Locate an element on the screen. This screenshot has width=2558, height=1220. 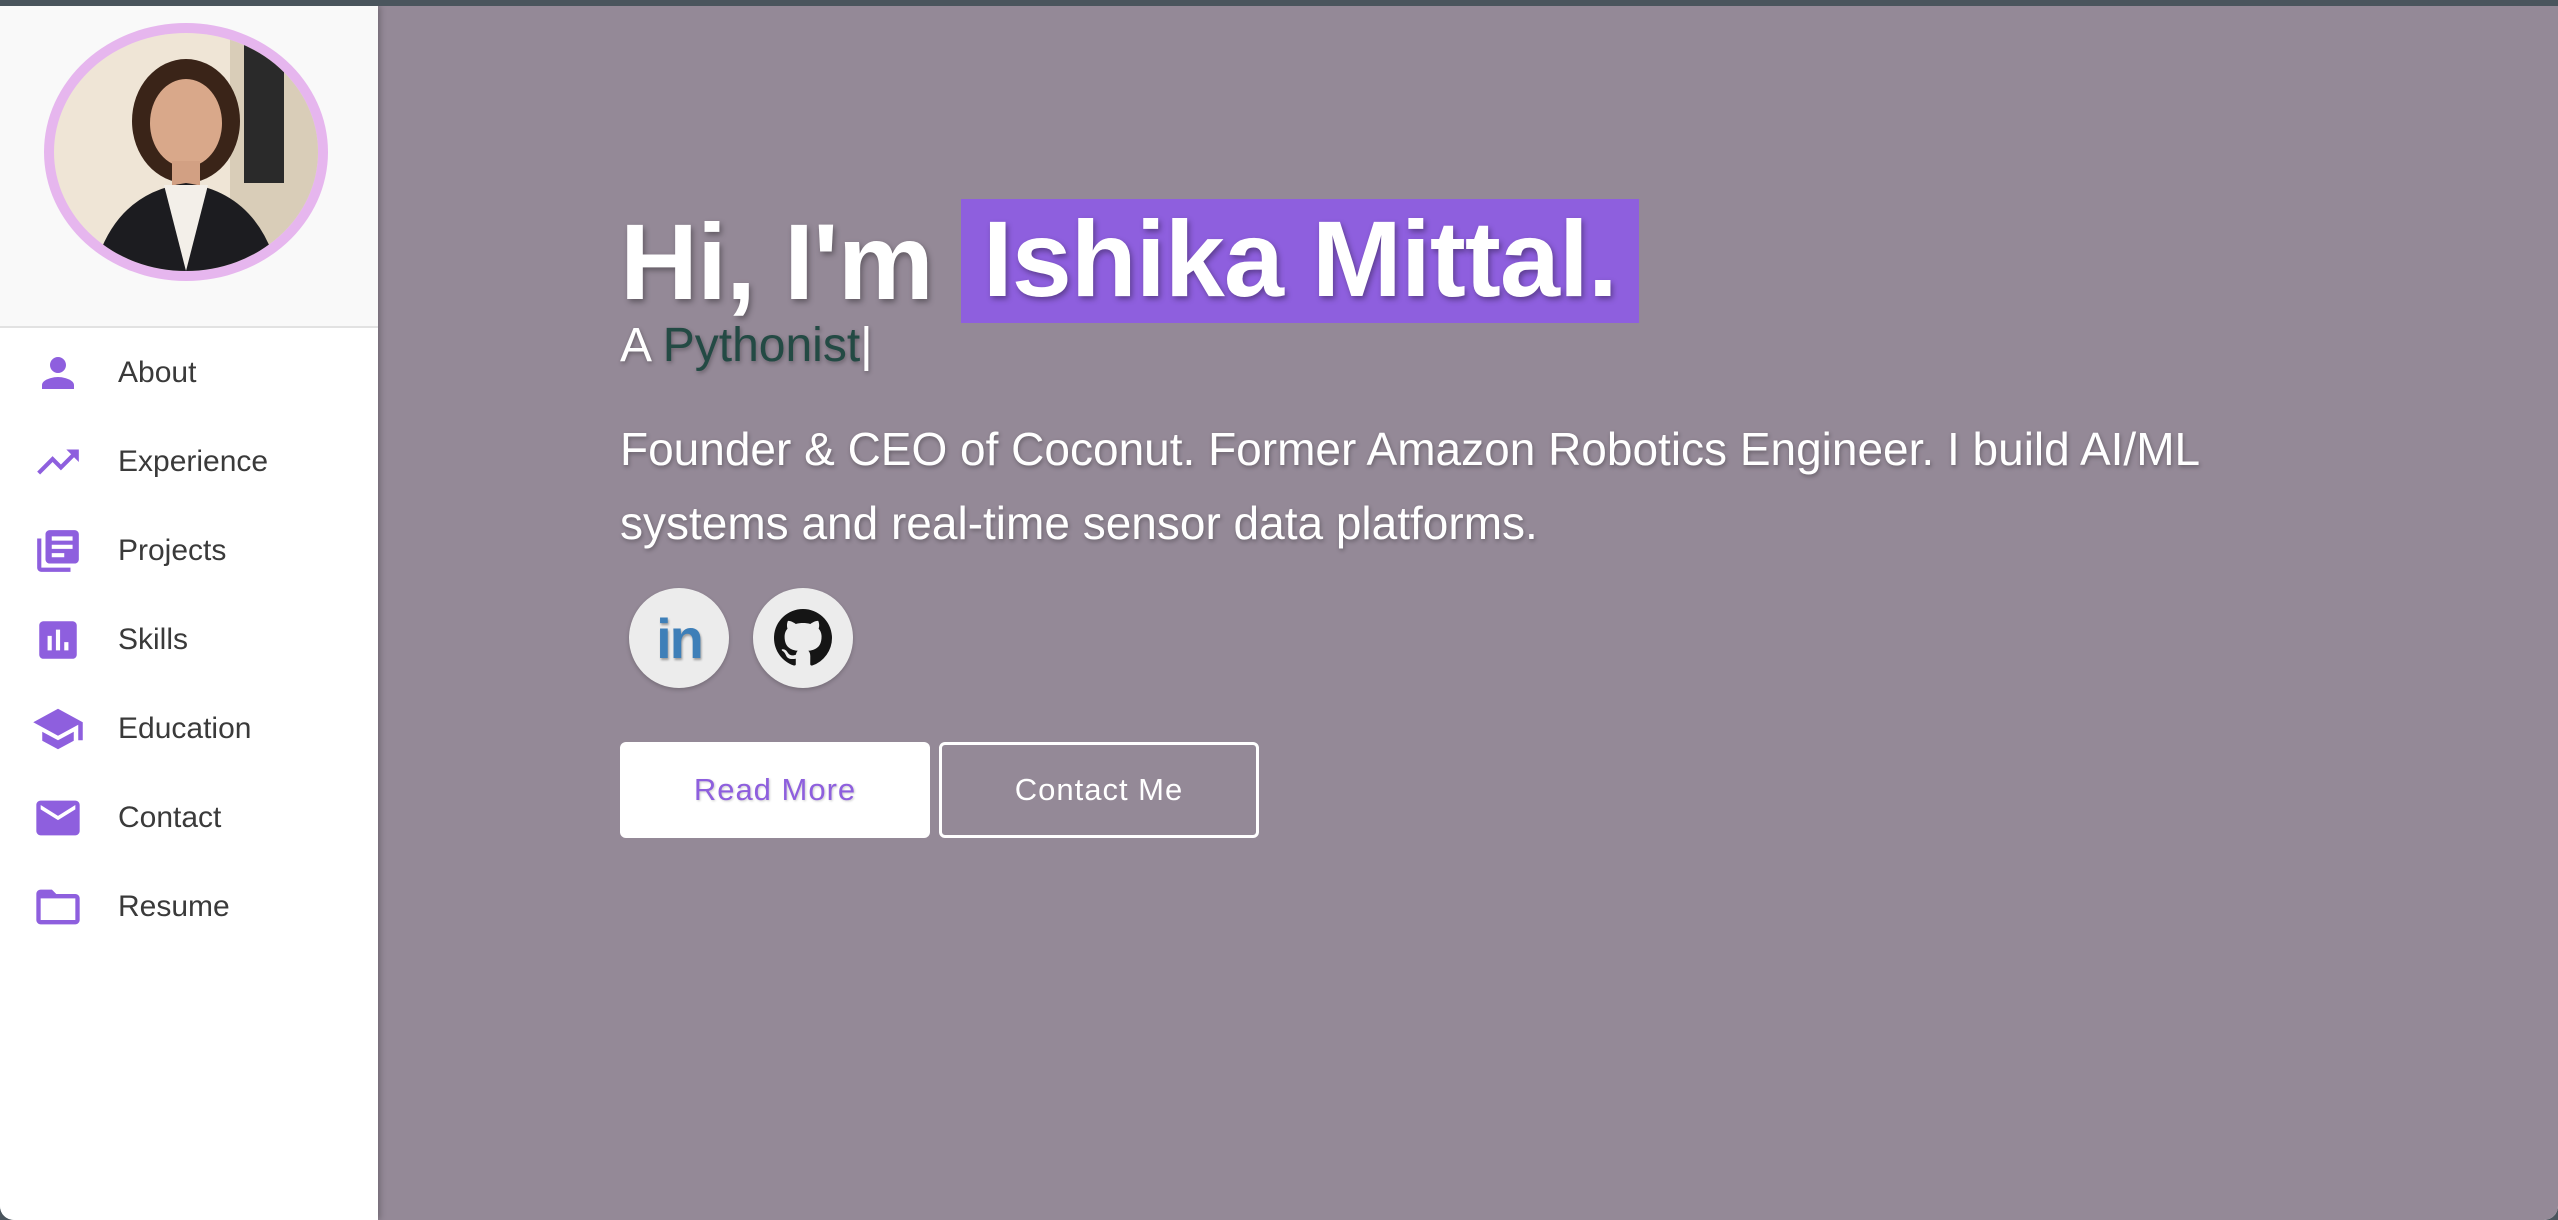
read-more-button: Read More is located at coordinates (775, 790).